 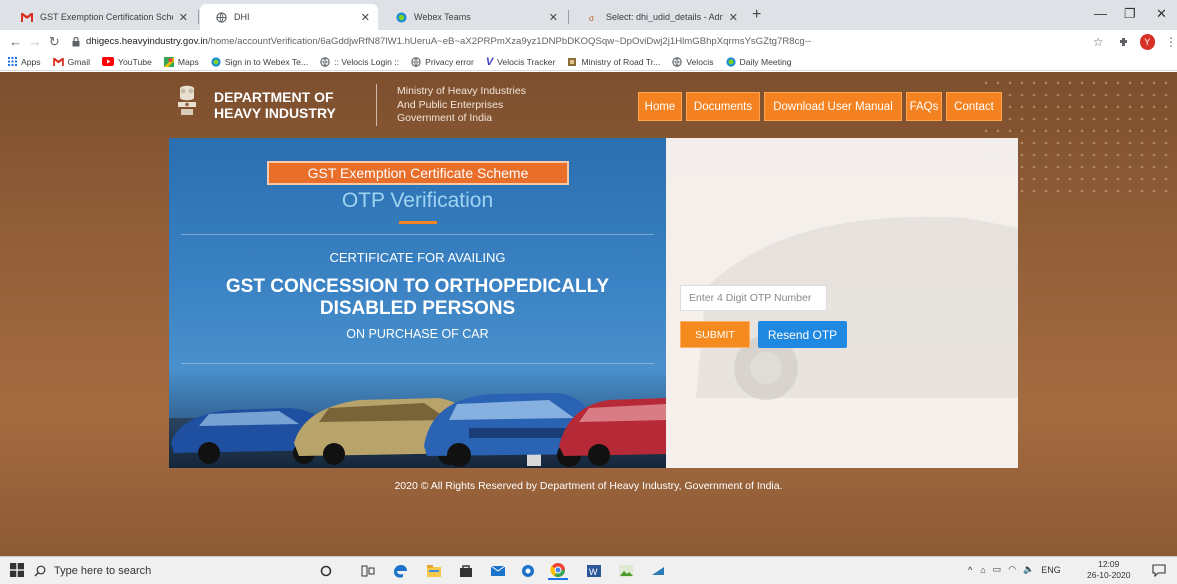 I want to click on menu-icon: ⋮, so click(x=1171, y=42).